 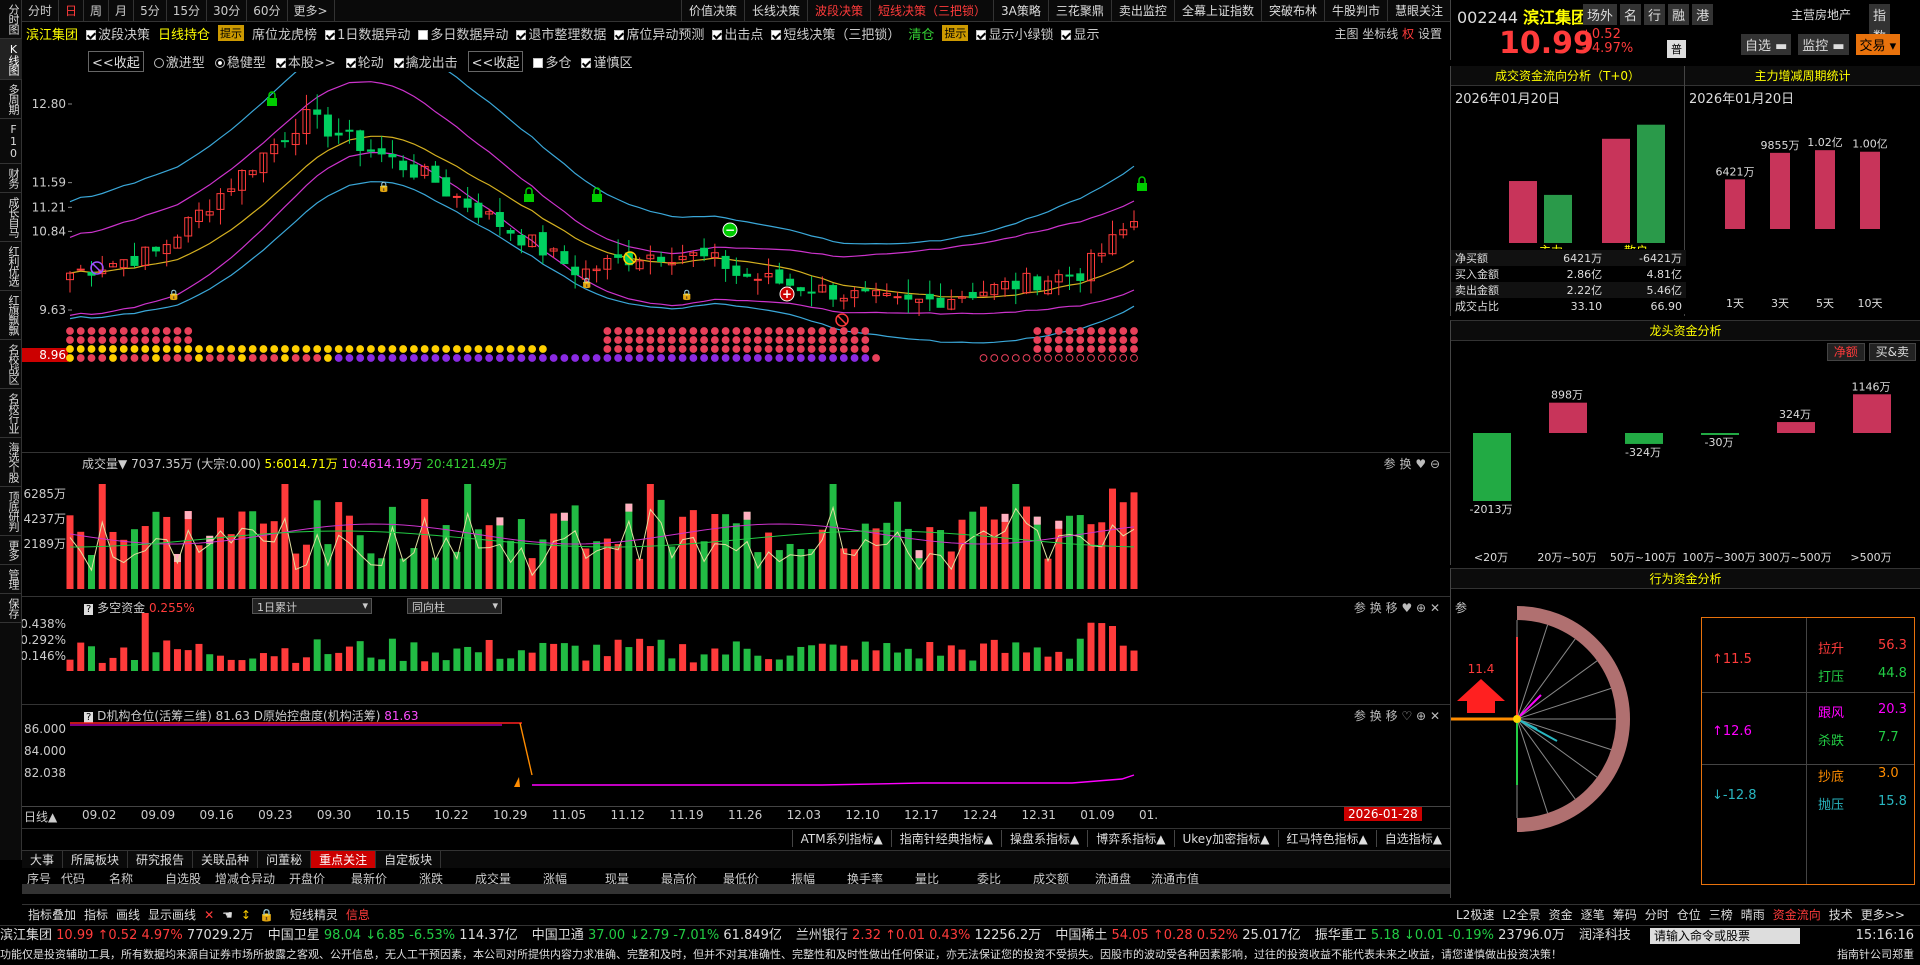 I want to click on ticker-item: 振华重工 5.18 ↓0.01 -0.19% 23796.0万, so click(x=1440, y=935).